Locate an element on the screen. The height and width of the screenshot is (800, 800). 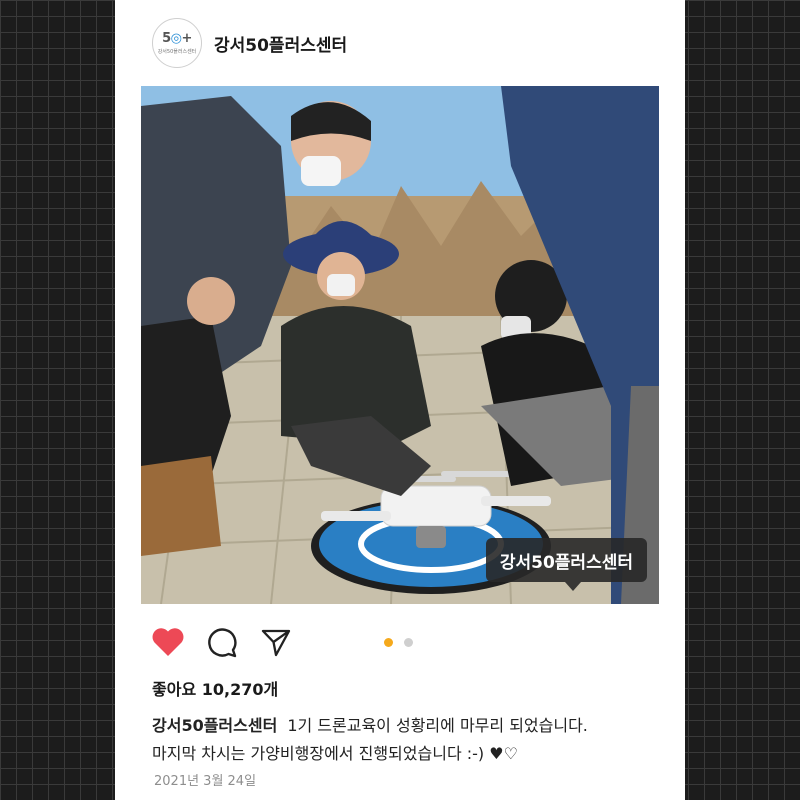
post-header: 5◎+ 강서50플러스센터 강서50플러스센터 is located at coordinates (249, 43).